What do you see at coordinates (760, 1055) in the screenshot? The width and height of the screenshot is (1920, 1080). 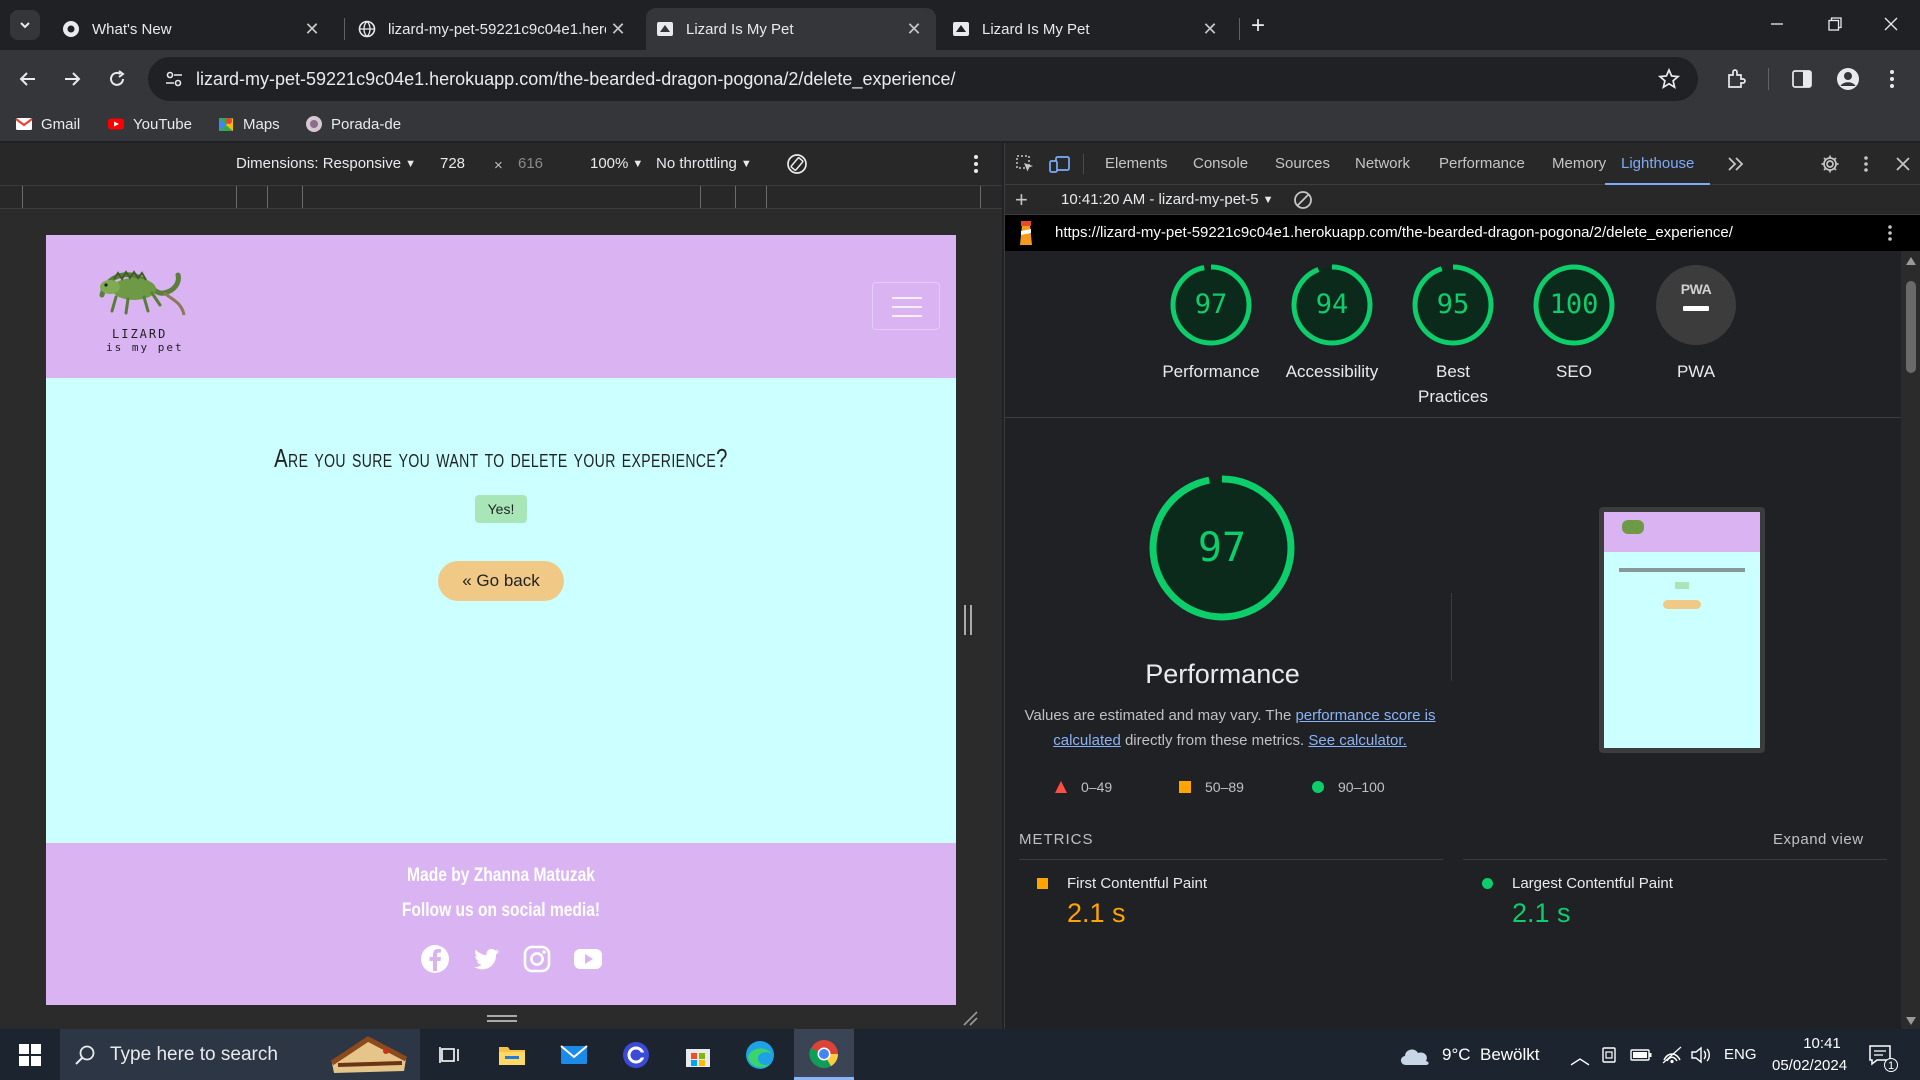 I see `edge-icon` at bounding box center [760, 1055].